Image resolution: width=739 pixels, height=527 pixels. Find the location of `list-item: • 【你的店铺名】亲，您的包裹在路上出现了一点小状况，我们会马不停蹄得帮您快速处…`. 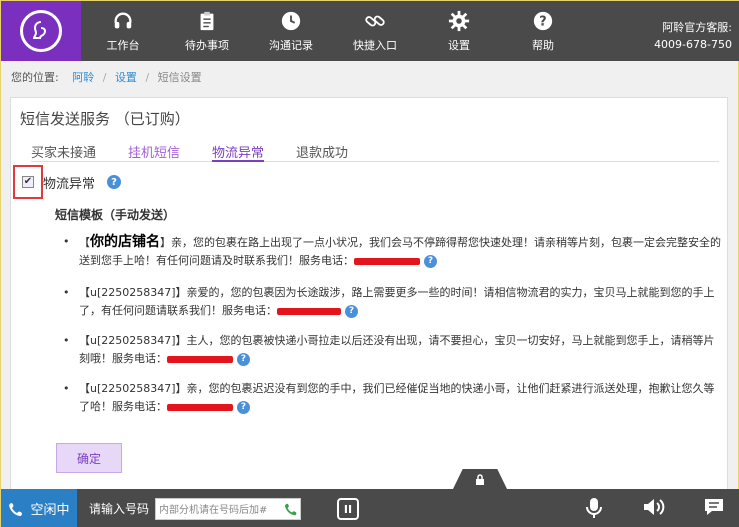

list-item: • 【你的店铺名】亲，您的包裹在路上出现了一点小状况，我们会马不停蹄得帮您快速处… is located at coordinates (393, 251).